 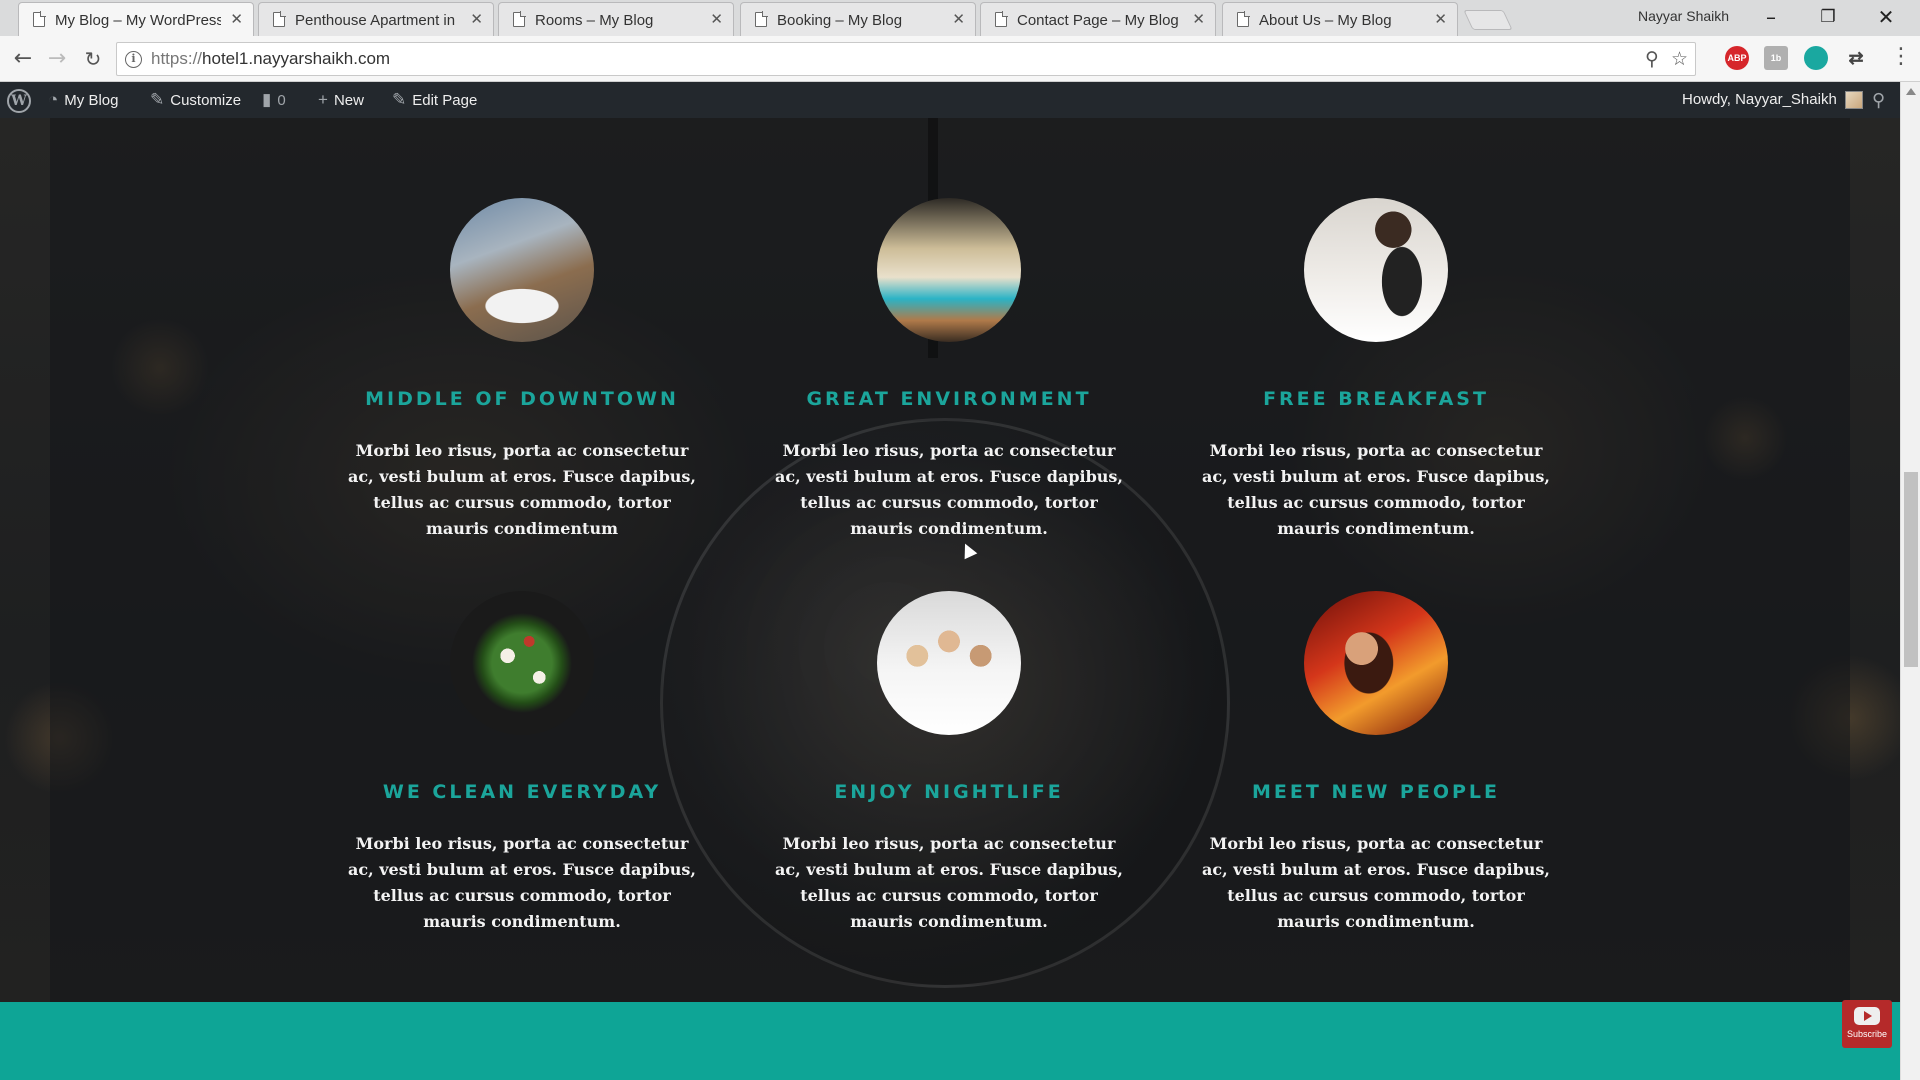 I want to click on extension-circle-icon, so click(x=1816, y=58).